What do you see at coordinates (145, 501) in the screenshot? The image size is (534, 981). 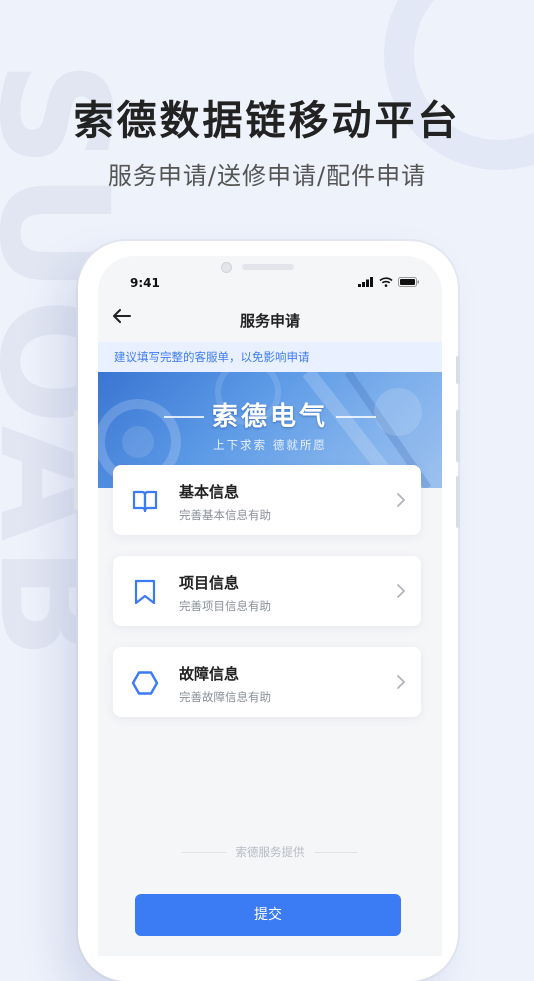 I see `book-icon` at bounding box center [145, 501].